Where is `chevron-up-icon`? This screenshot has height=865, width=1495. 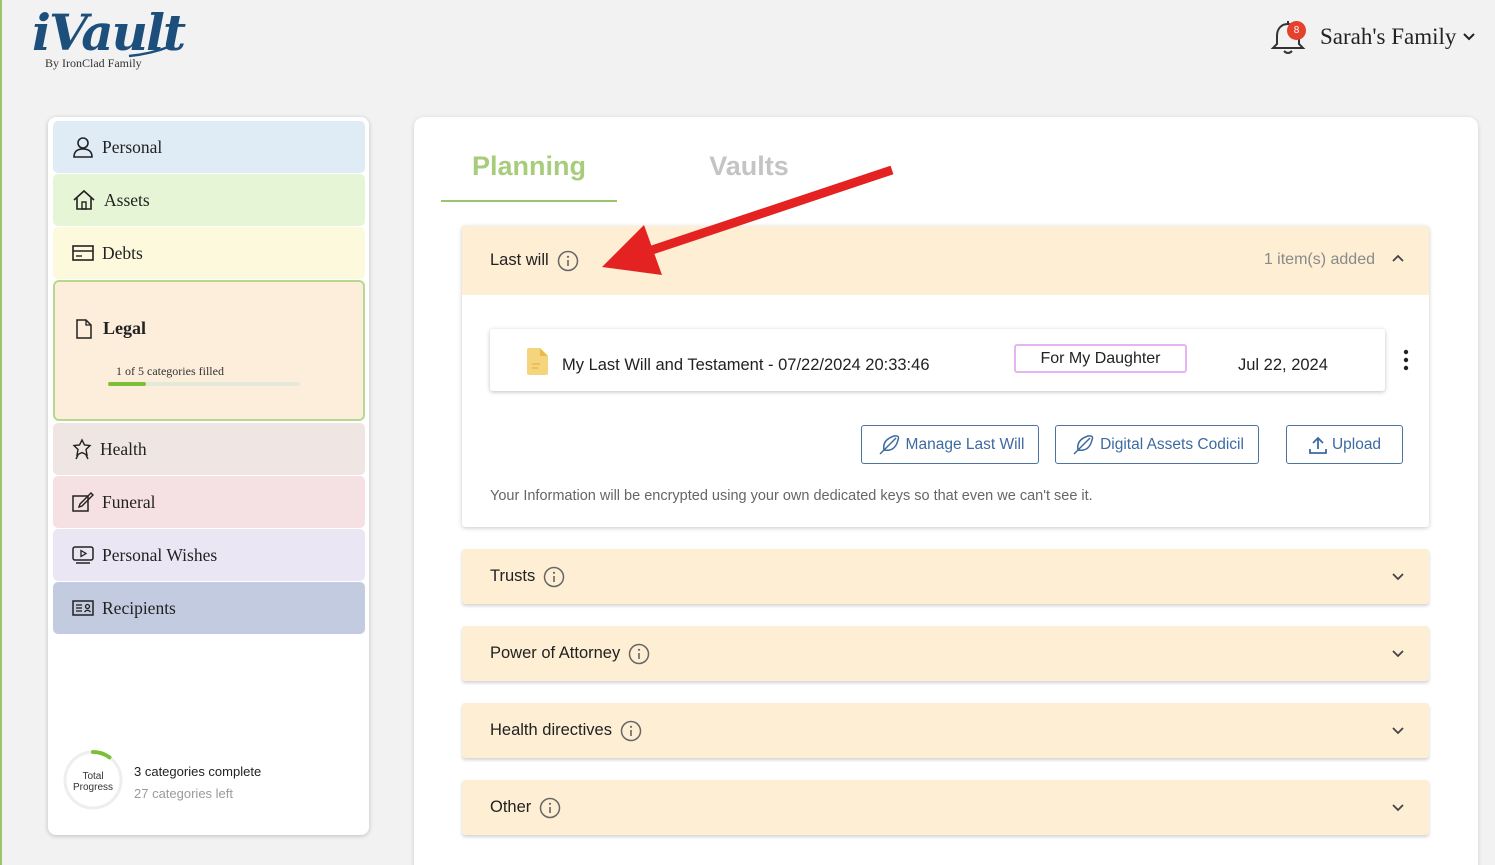
chevron-up-icon is located at coordinates (1398, 258).